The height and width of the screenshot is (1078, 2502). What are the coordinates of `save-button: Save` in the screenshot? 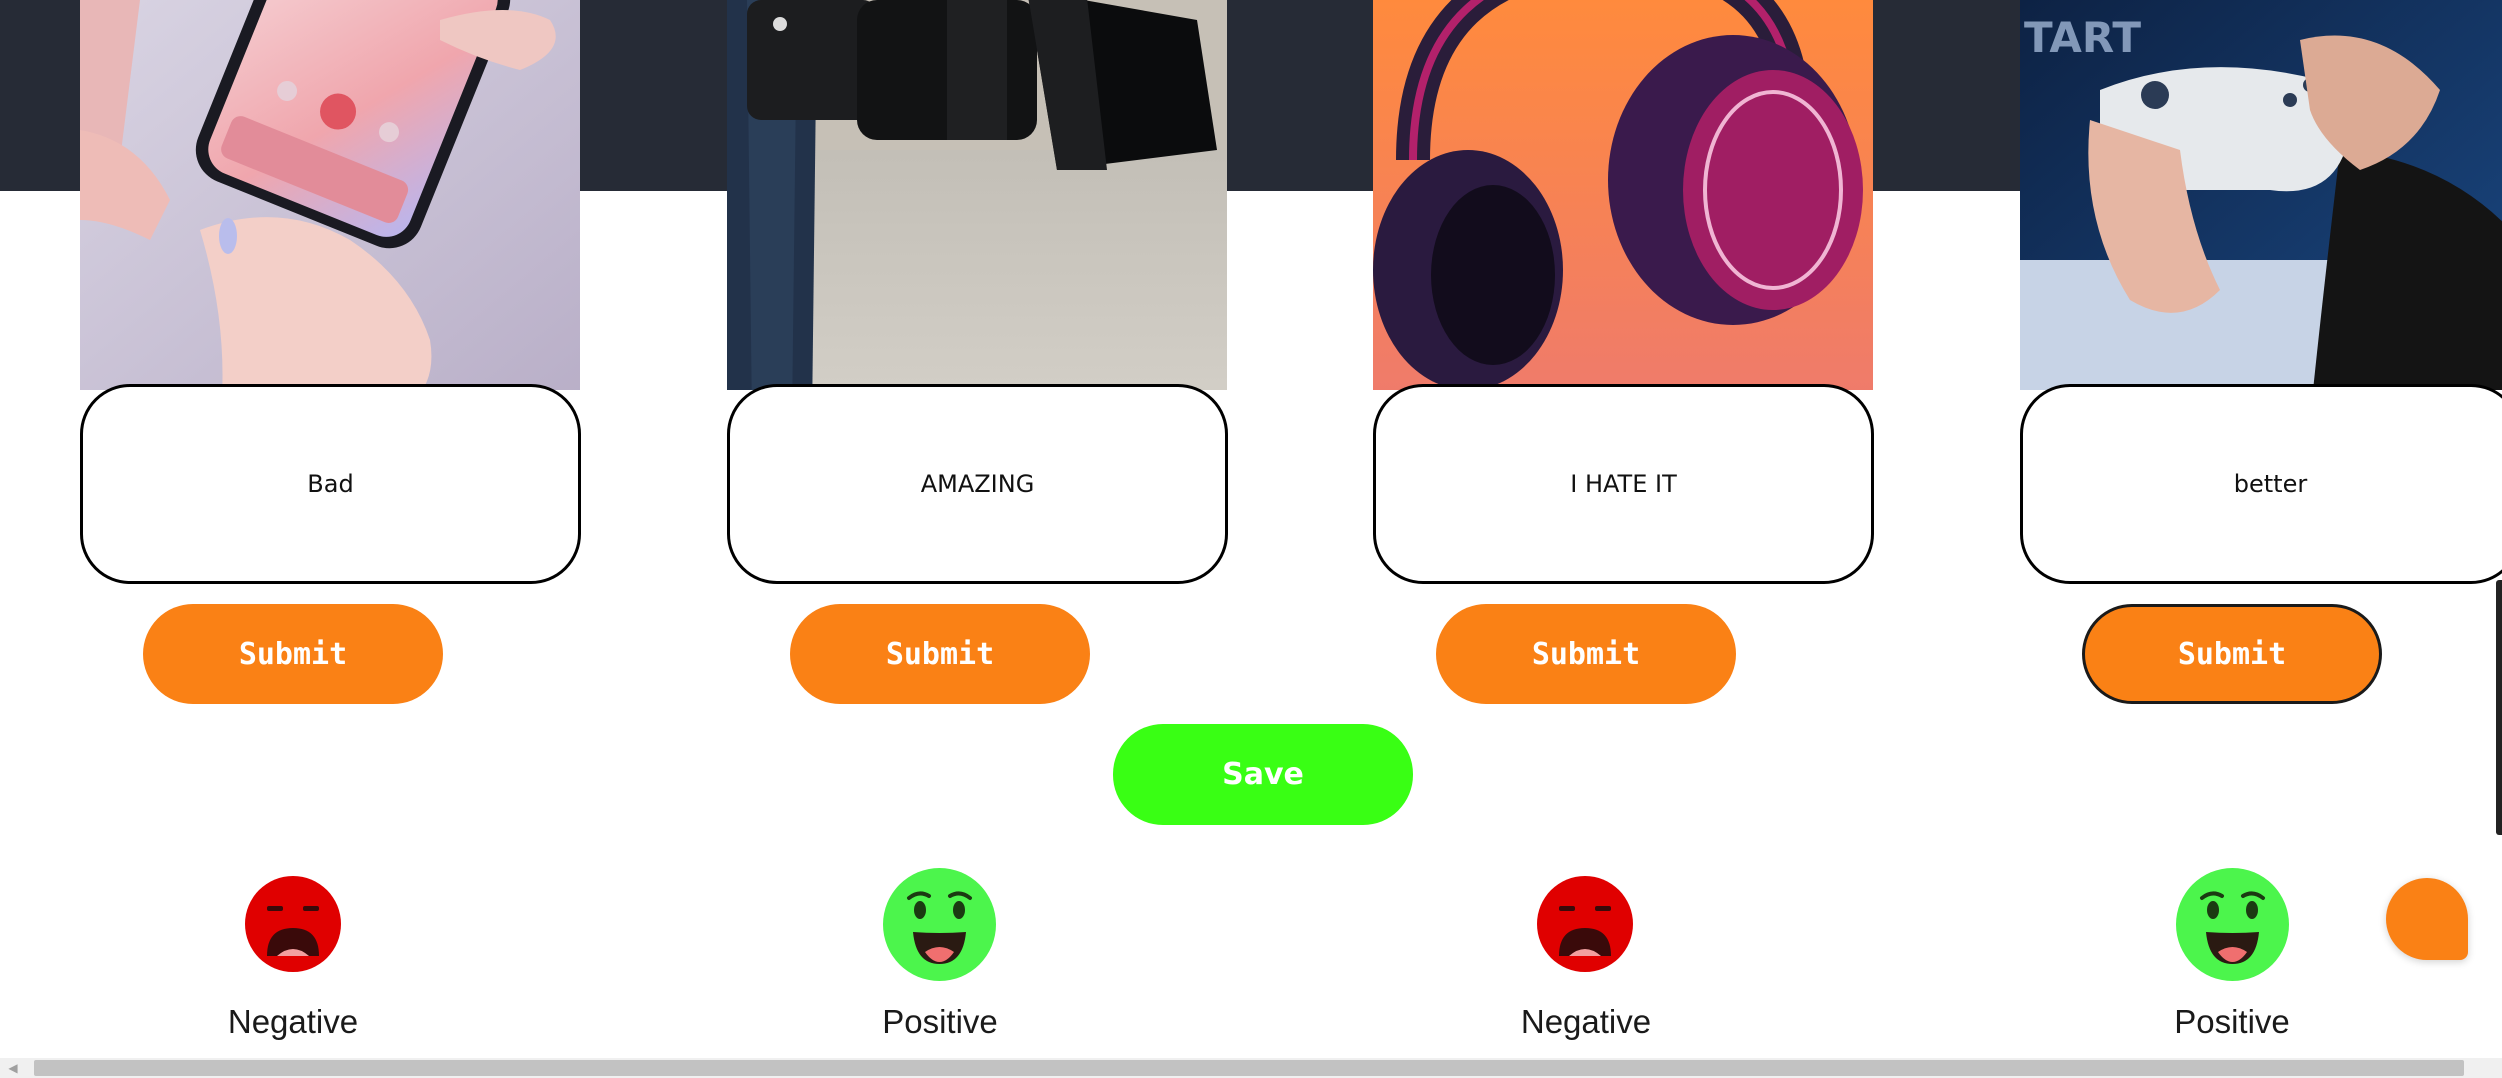 It's located at (1263, 774).